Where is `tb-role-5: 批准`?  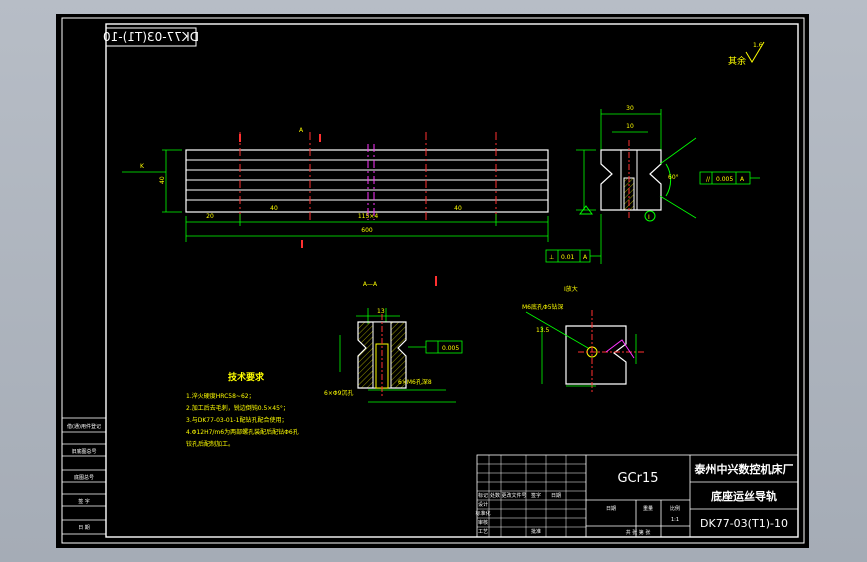 tb-role-5: 批准 is located at coordinates (536, 531).